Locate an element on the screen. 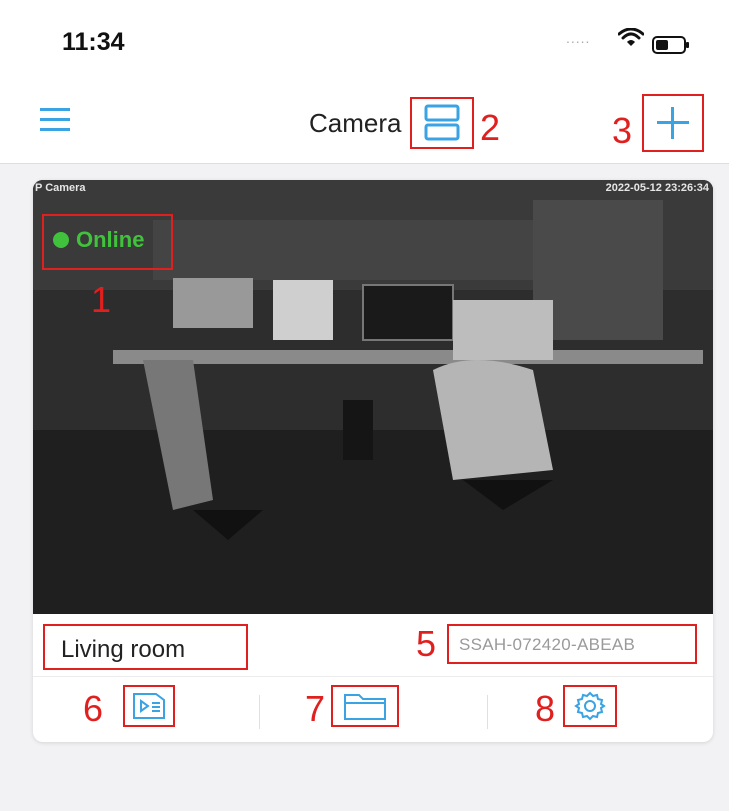  osd-camera-label: P Camera is located at coordinates (60, 188).